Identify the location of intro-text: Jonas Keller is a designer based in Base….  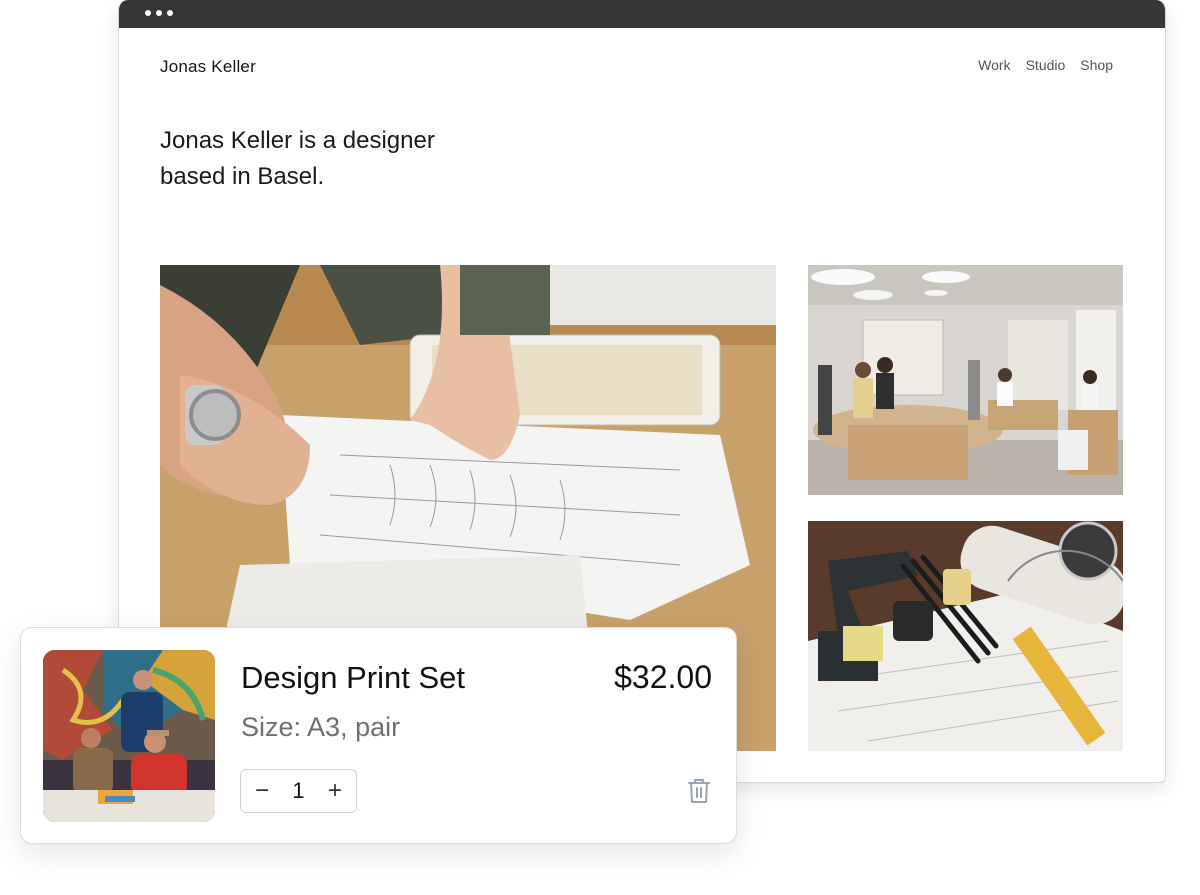
(297, 158).